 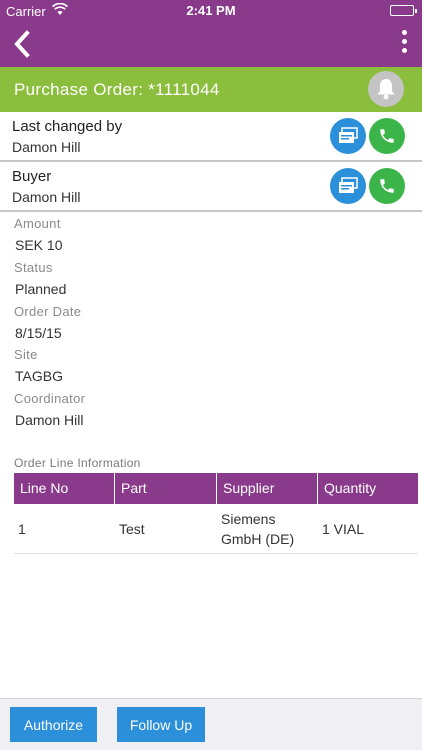 What do you see at coordinates (64, 488) in the screenshot?
I see `column-header: Line No` at bounding box center [64, 488].